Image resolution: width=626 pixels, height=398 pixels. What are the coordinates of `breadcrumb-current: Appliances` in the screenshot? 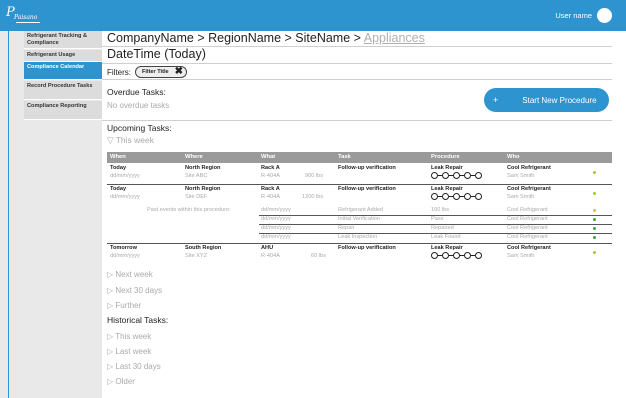 It's located at (394, 38).